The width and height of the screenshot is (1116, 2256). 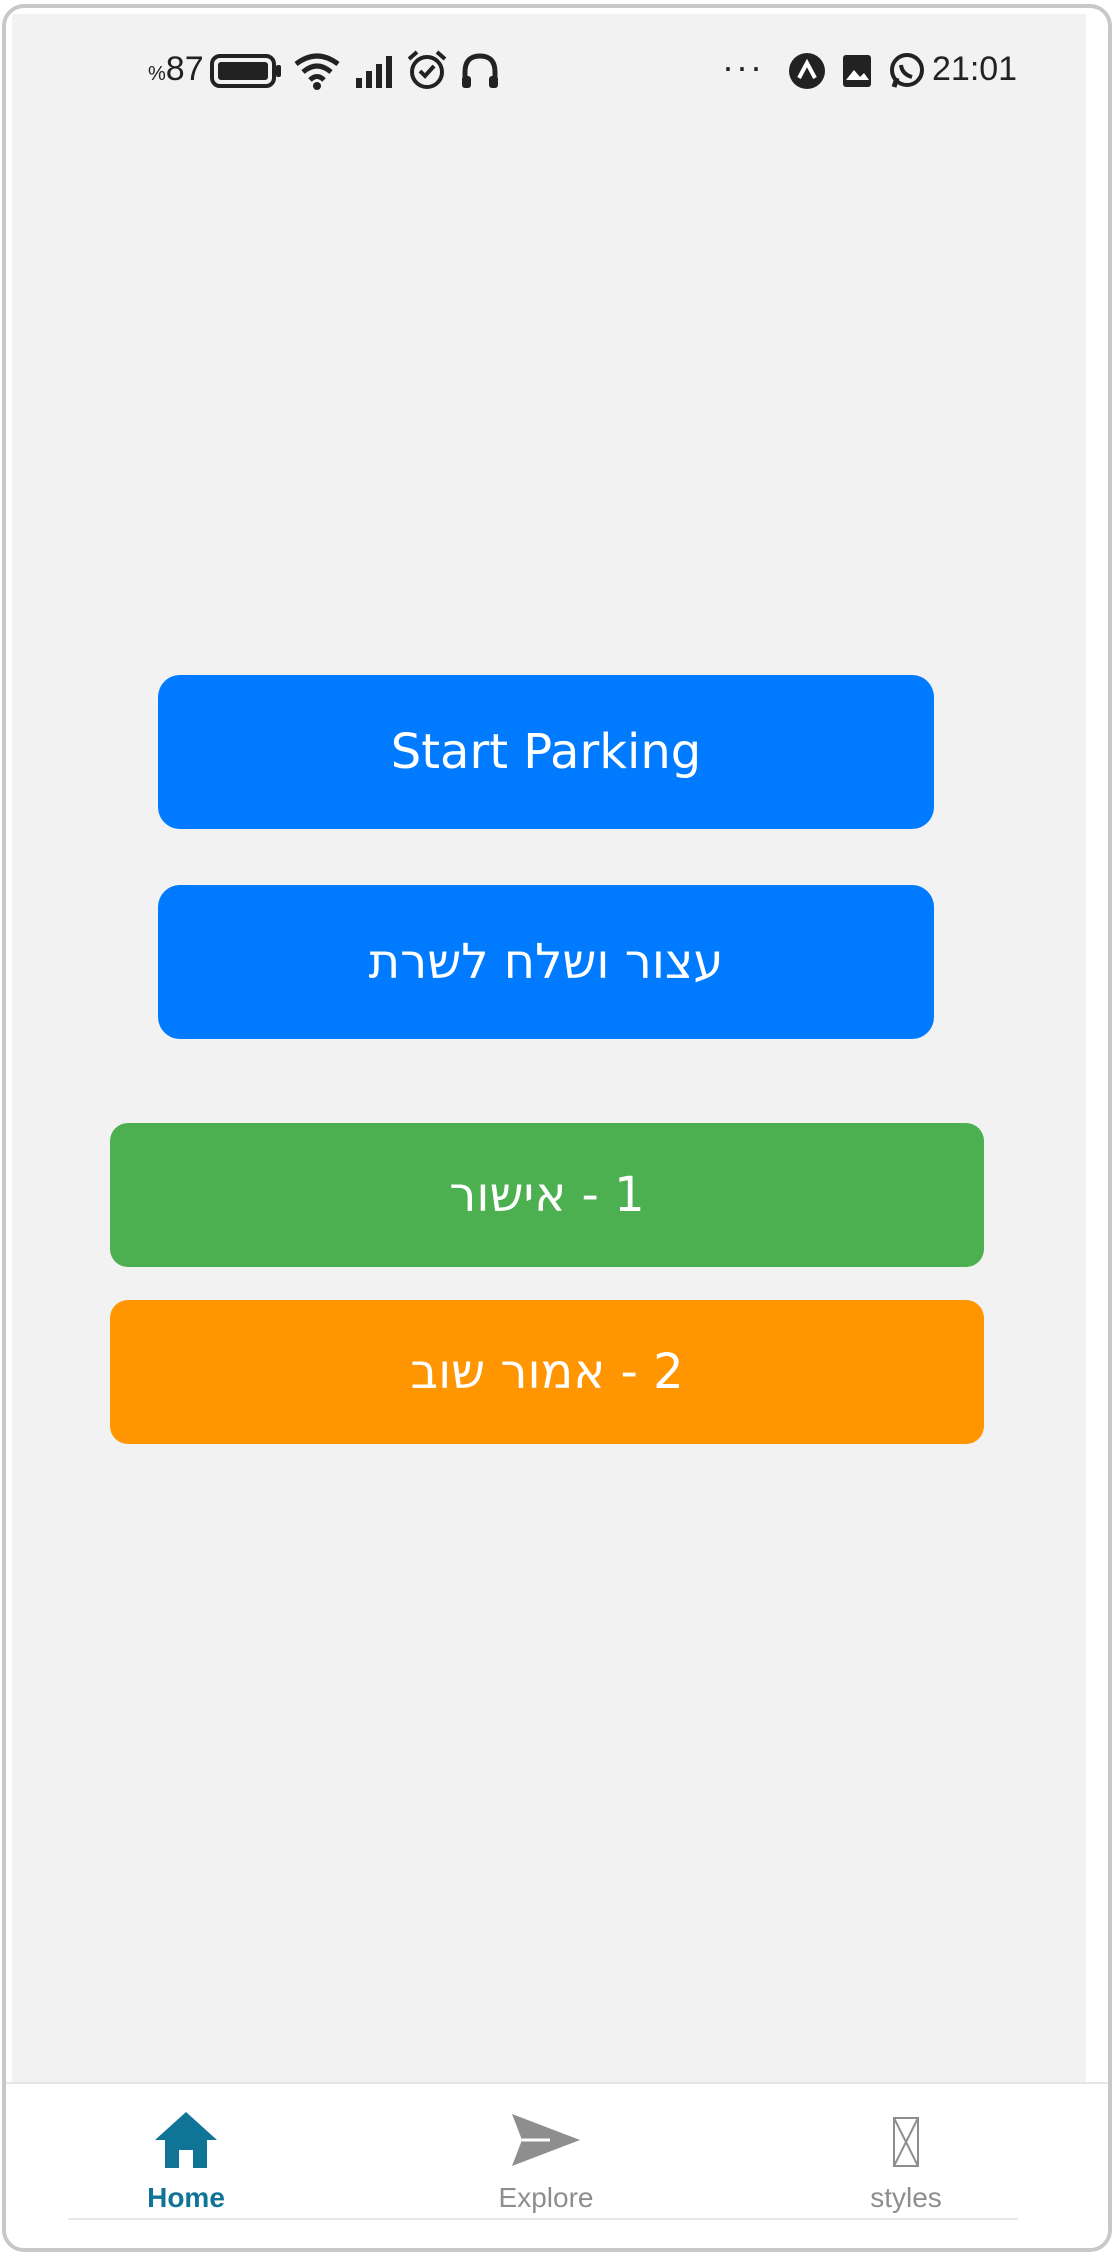 What do you see at coordinates (186, 2140) in the screenshot?
I see `home-icon` at bounding box center [186, 2140].